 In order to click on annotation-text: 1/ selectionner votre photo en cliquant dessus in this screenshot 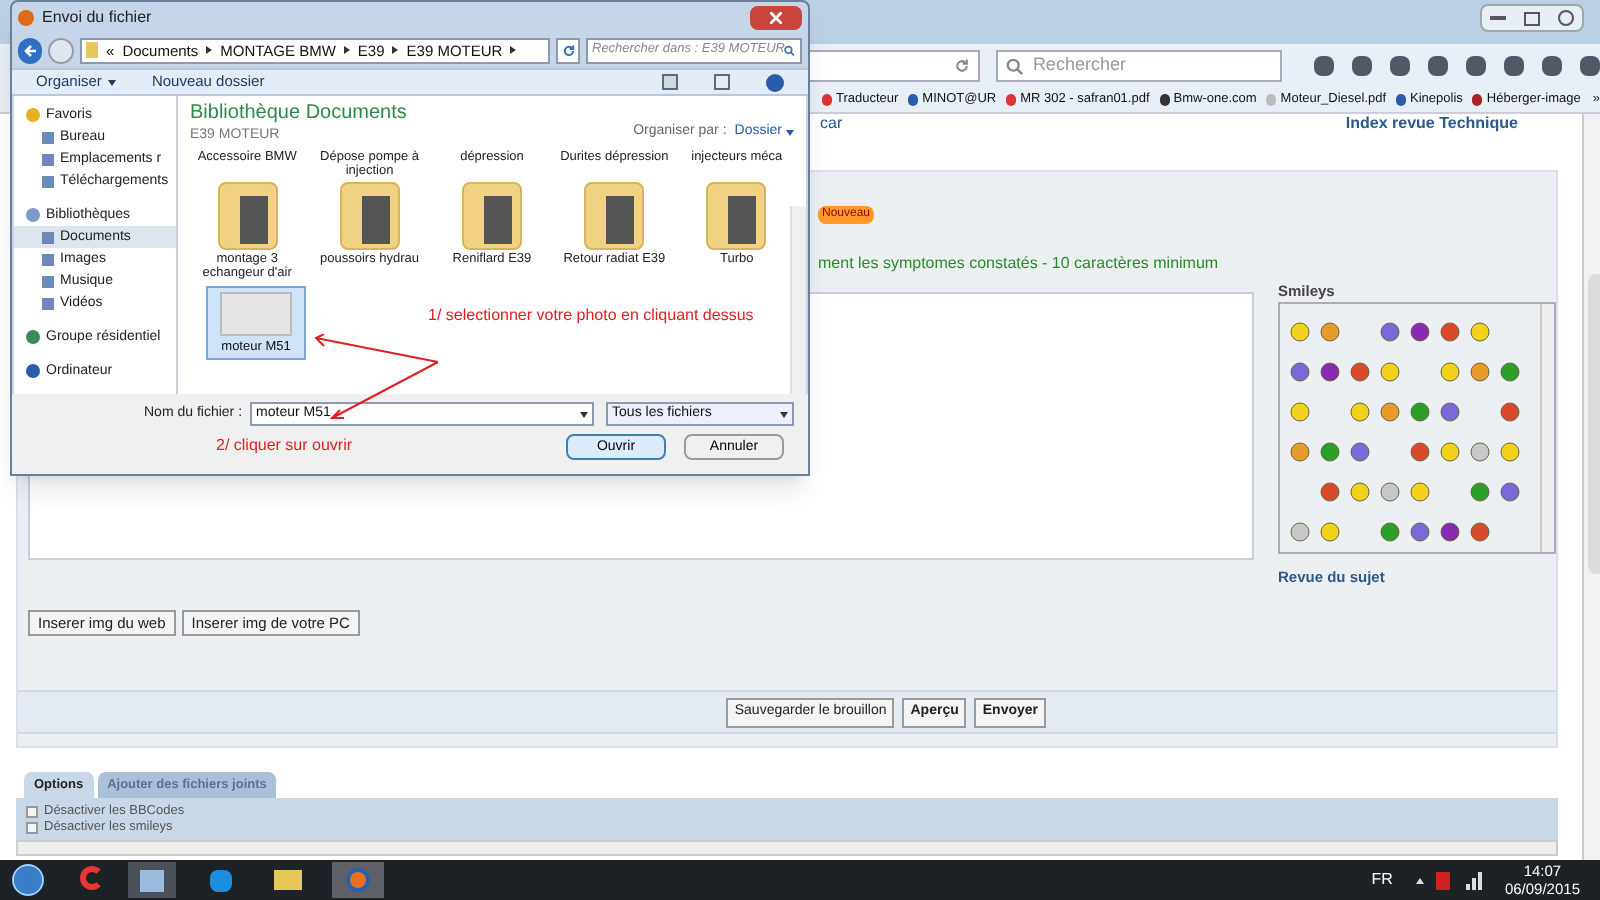, I will do `click(591, 316)`.